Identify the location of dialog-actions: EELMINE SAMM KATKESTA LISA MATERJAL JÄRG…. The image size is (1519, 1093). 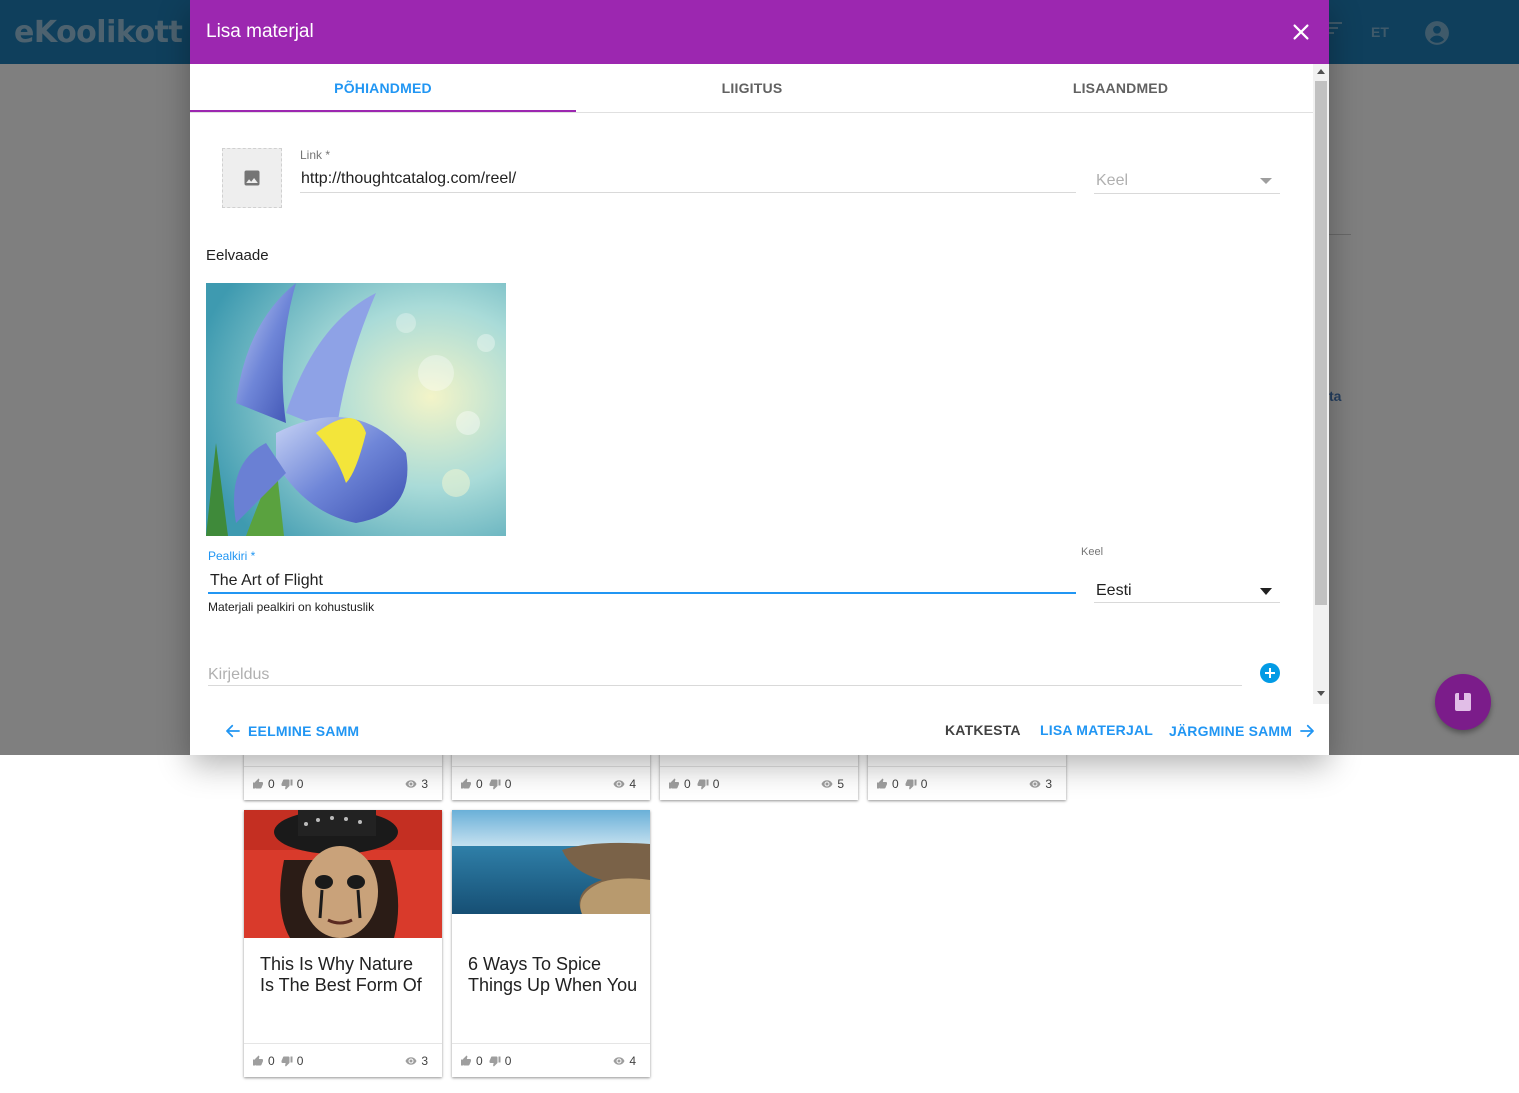
(759, 729).